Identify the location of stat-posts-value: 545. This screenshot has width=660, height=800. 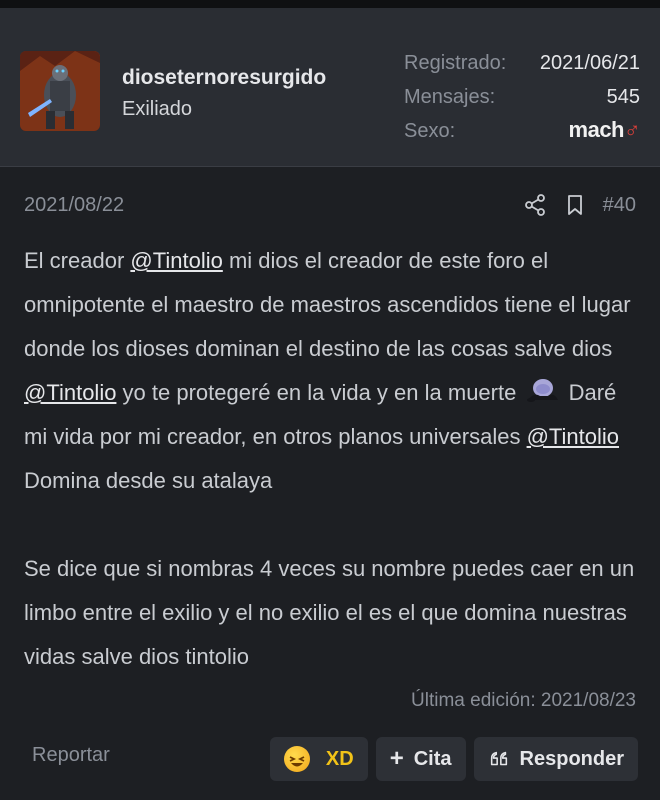
(623, 97).